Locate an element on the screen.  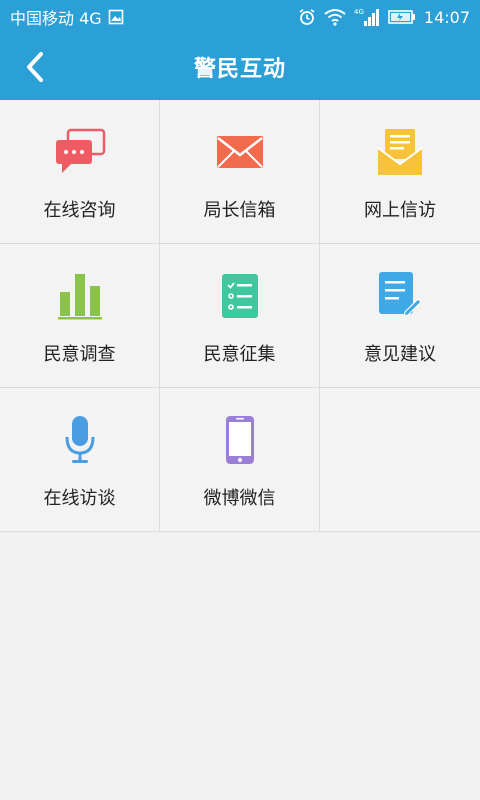
grid-item-label: 微博微信 is located at coordinates (239, 498).